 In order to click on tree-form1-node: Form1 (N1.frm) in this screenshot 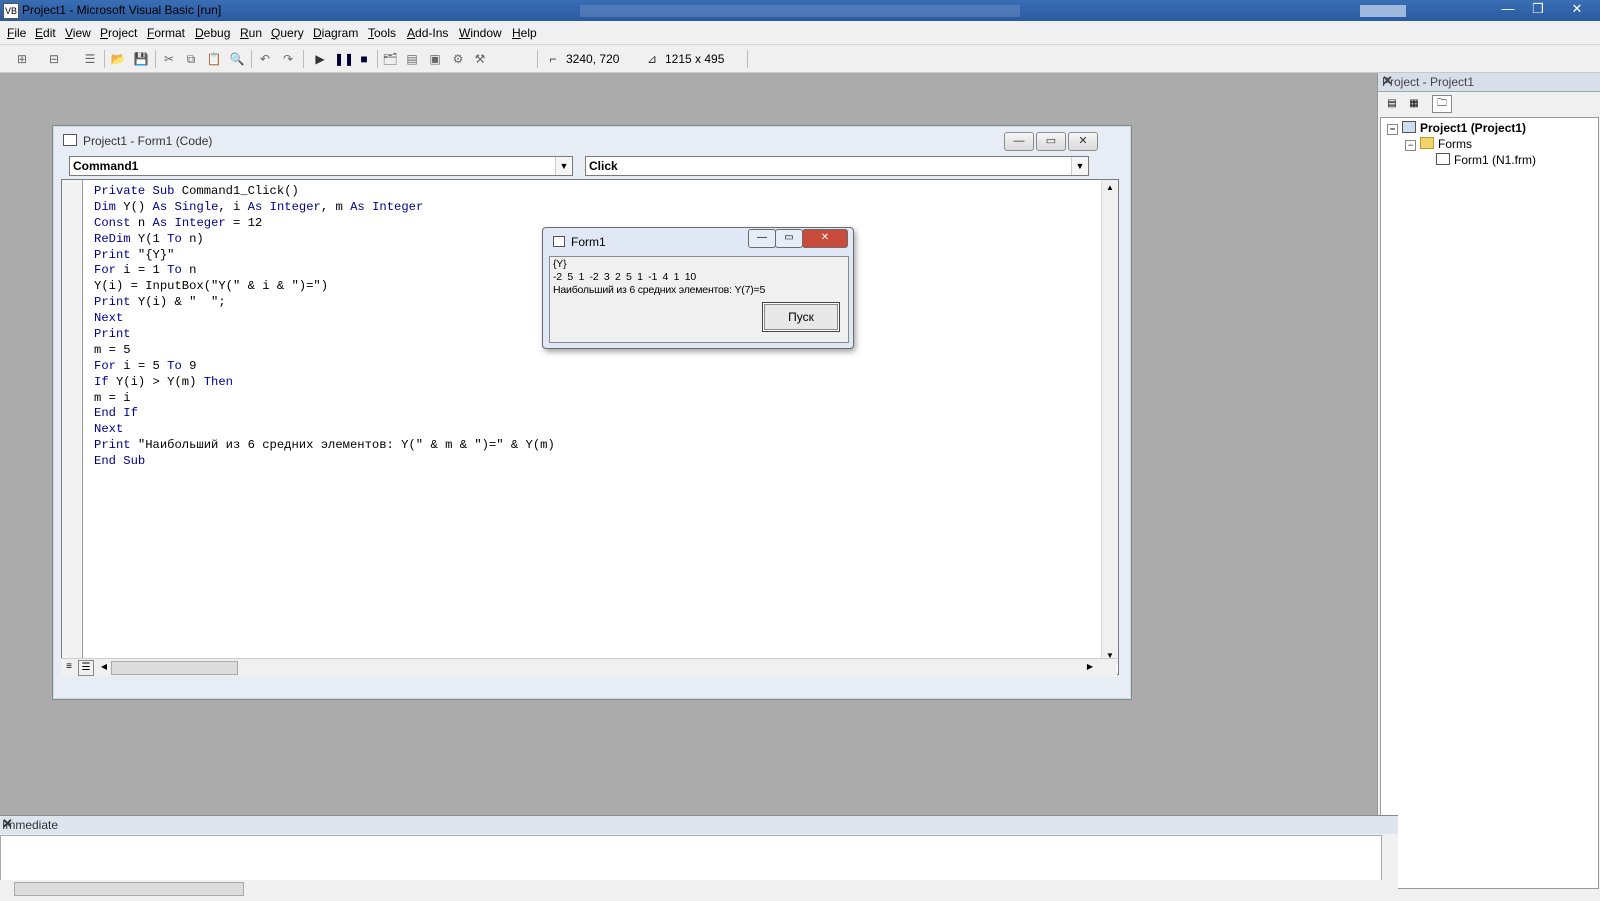, I will do `click(1486, 160)`.